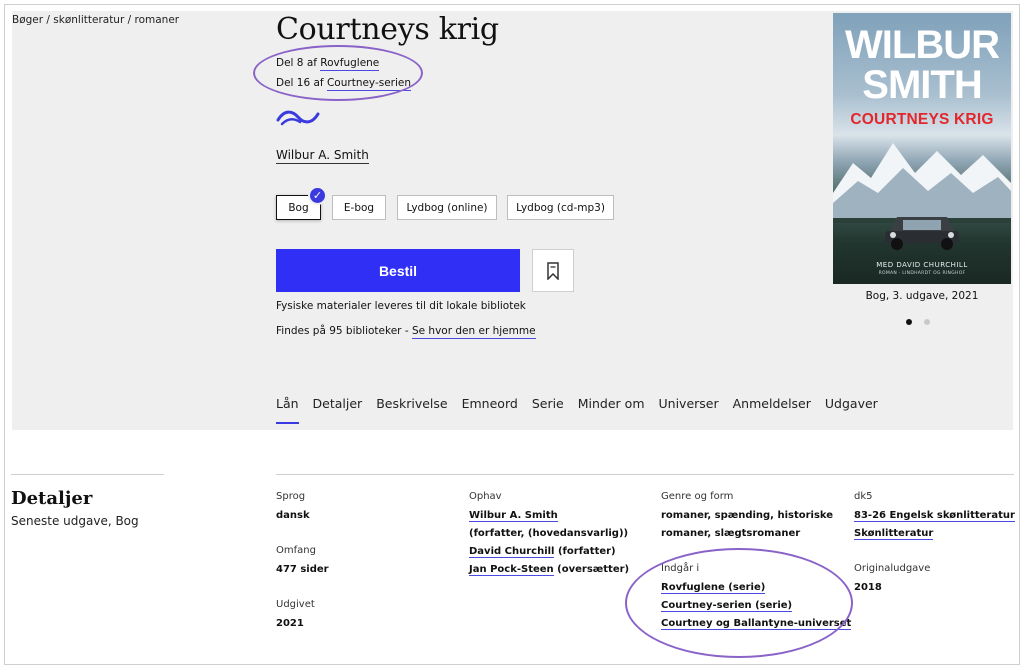 The height and width of the screenshot is (669, 1024). Describe the element at coordinates (473, 332) in the screenshot. I see `availability-link: Se hvor den er hjemme` at that location.